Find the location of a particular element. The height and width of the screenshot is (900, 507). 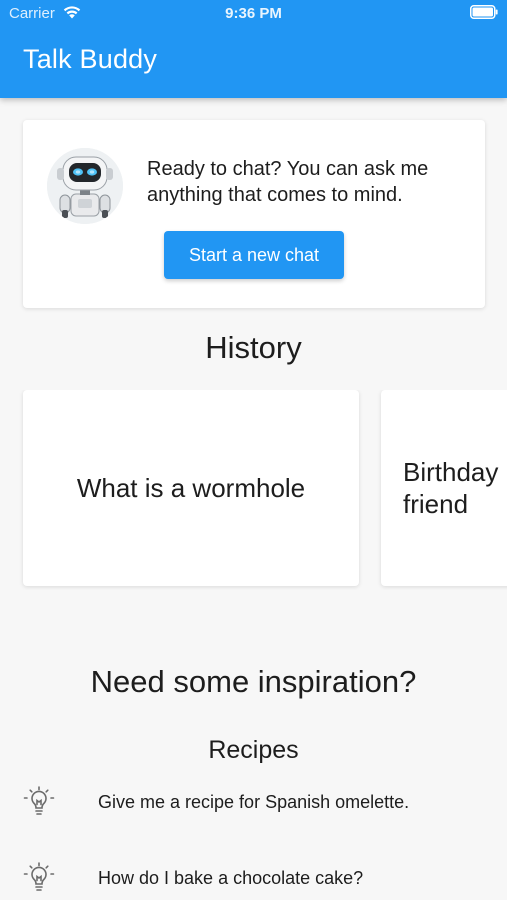

inspiration-heading: Need some inspiration? is located at coordinates (253, 681).